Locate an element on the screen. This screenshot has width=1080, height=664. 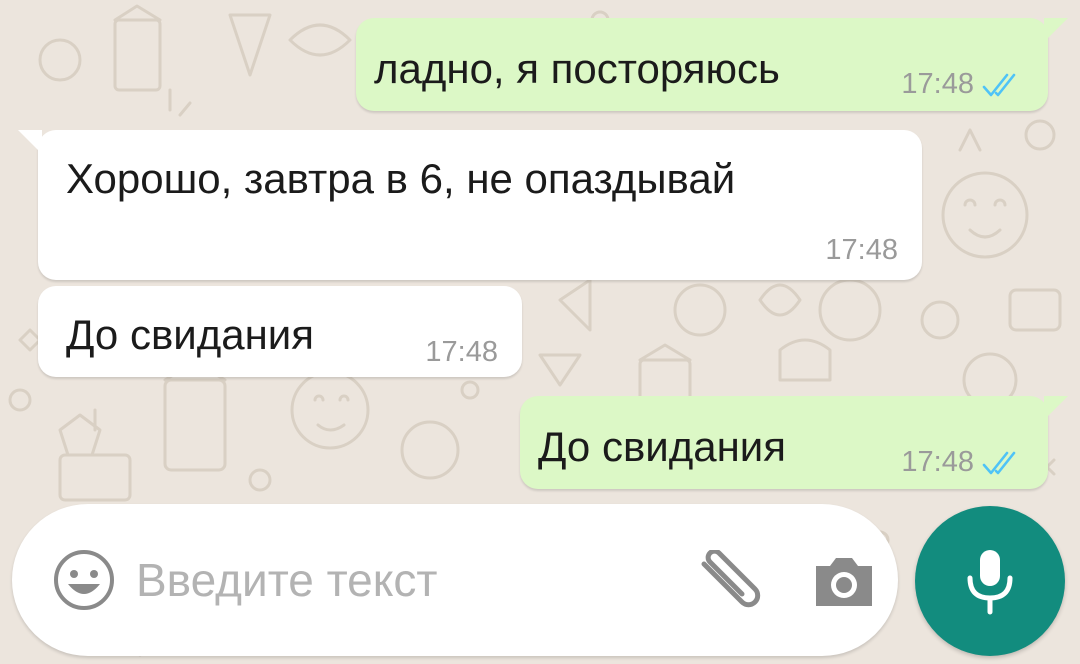
microphone-icon is located at coordinates (990, 582).